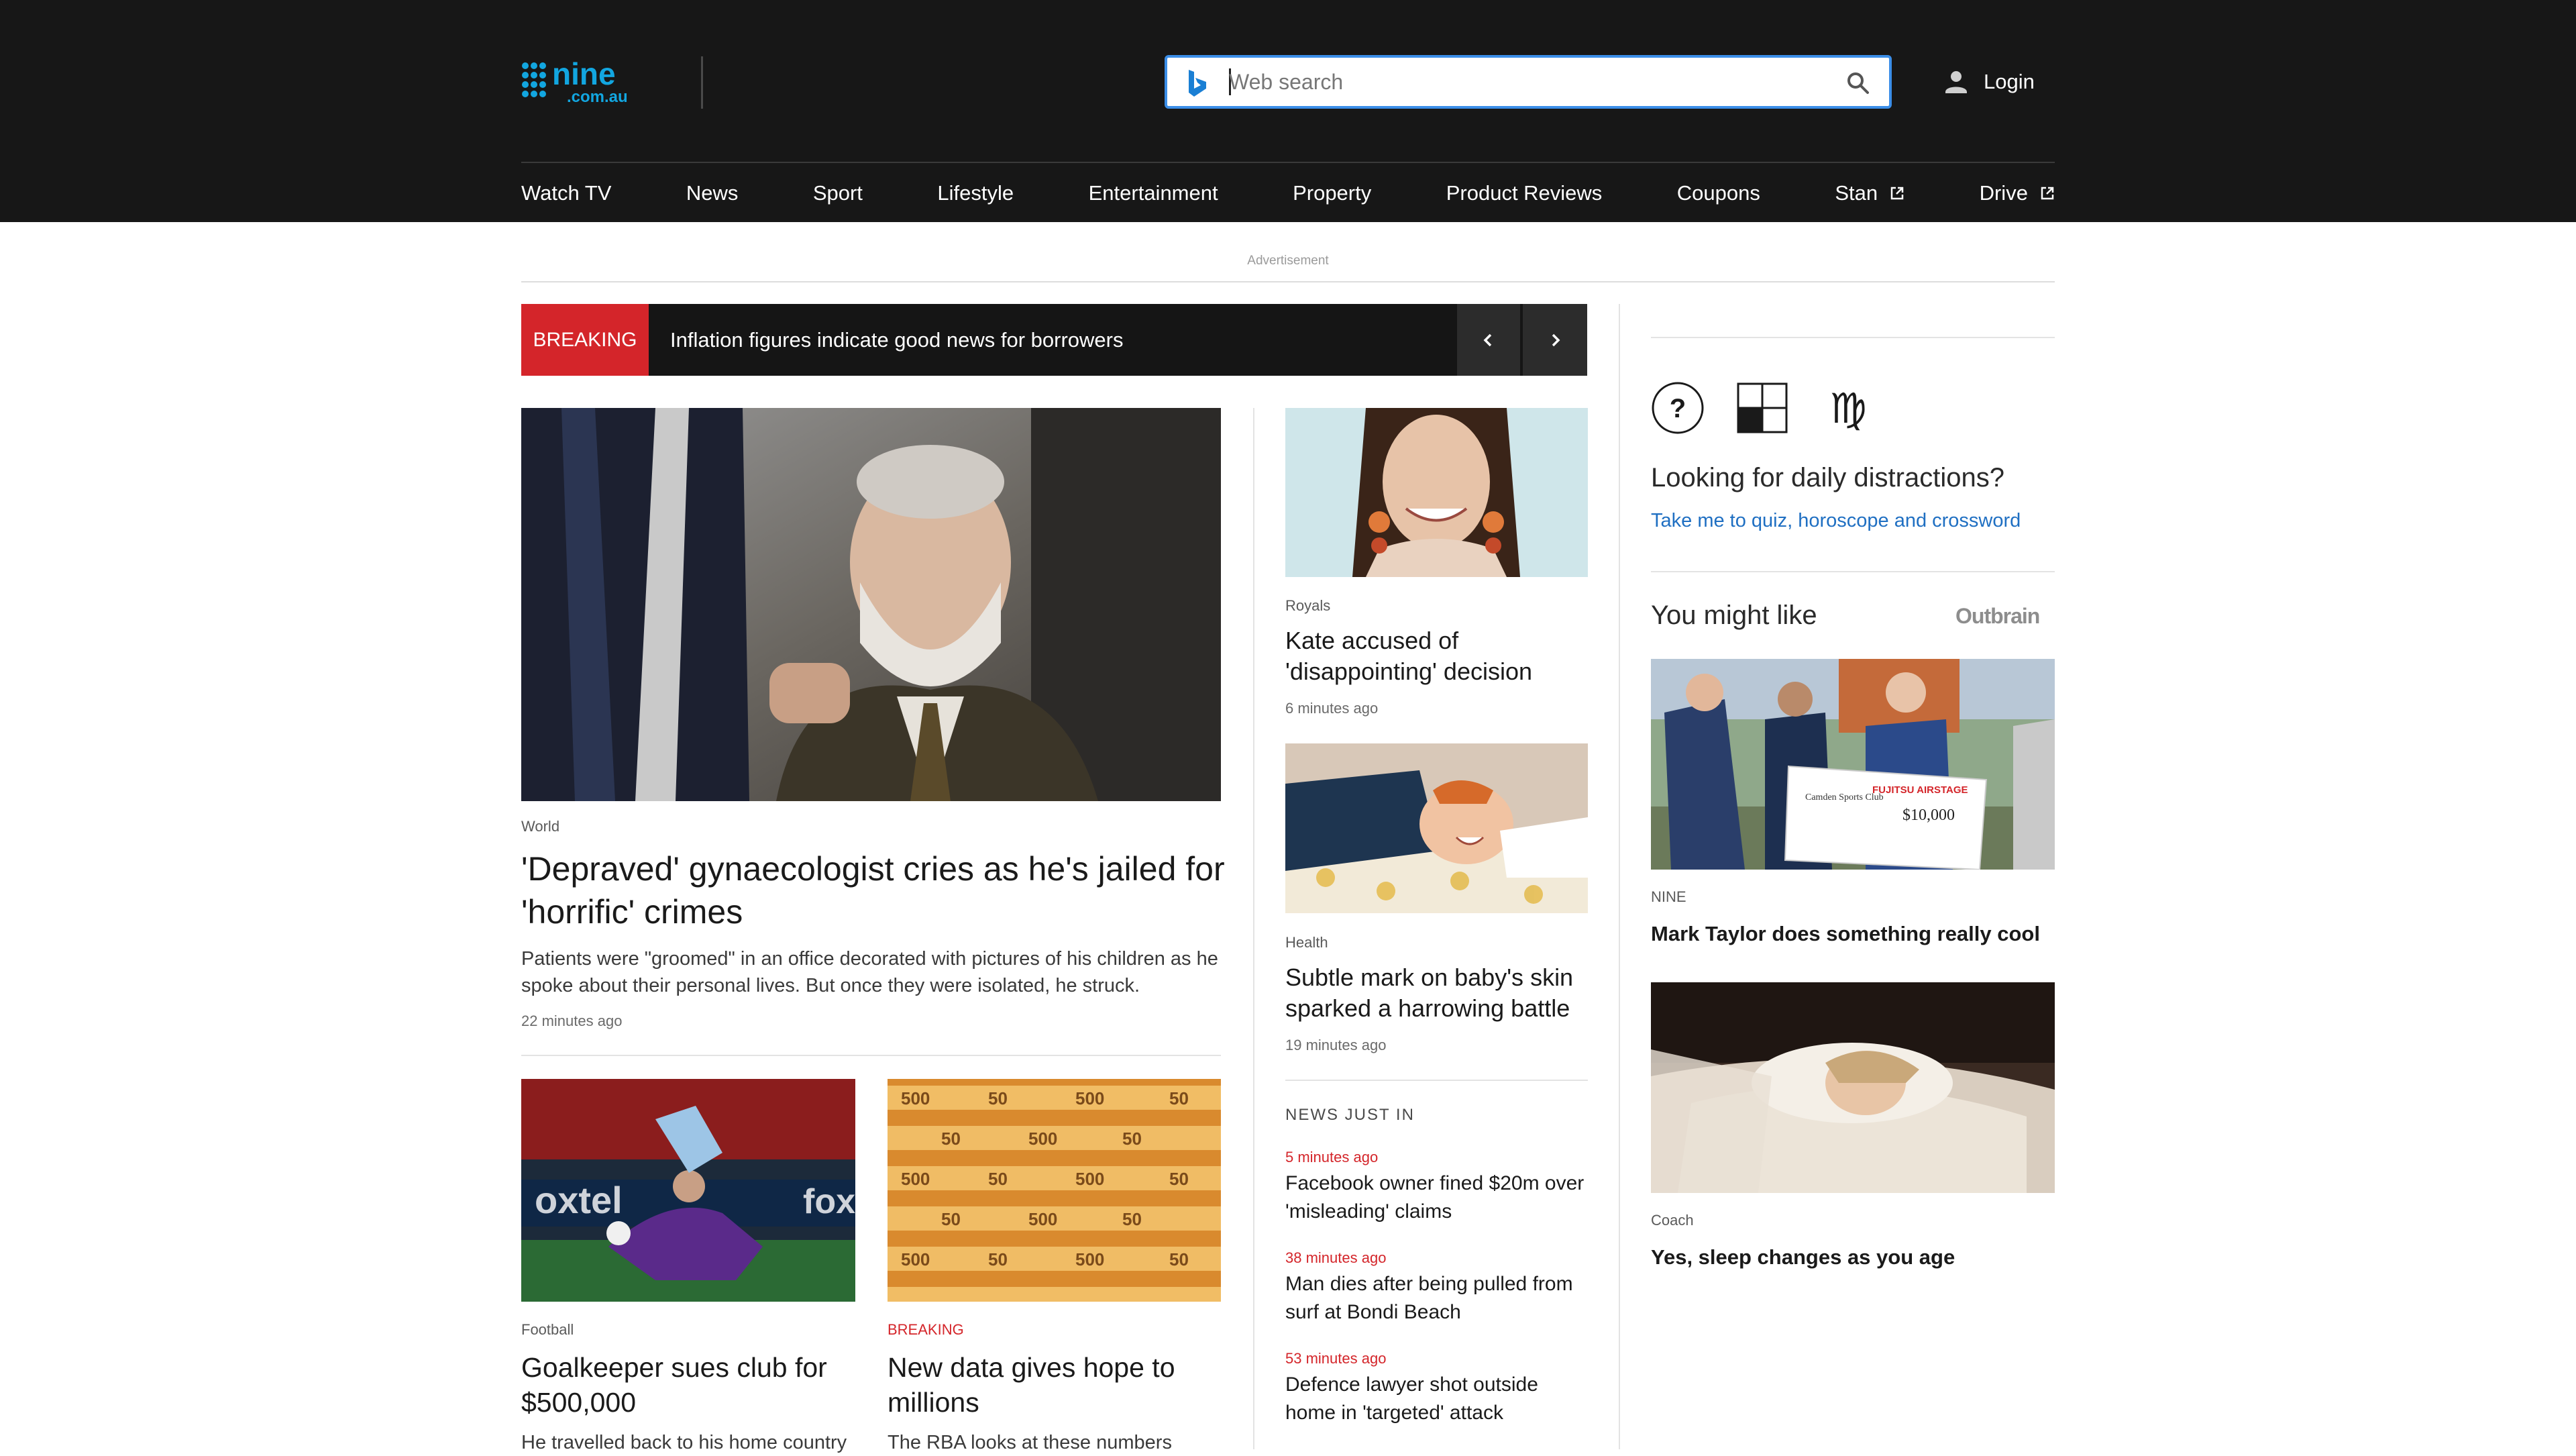 Image resolution: width=2576 pixels, height=1456 pixels. Describe the element at coordinates (1672, 1220) in the screenshot. I see `recommended-card-source: Coach` at that location.